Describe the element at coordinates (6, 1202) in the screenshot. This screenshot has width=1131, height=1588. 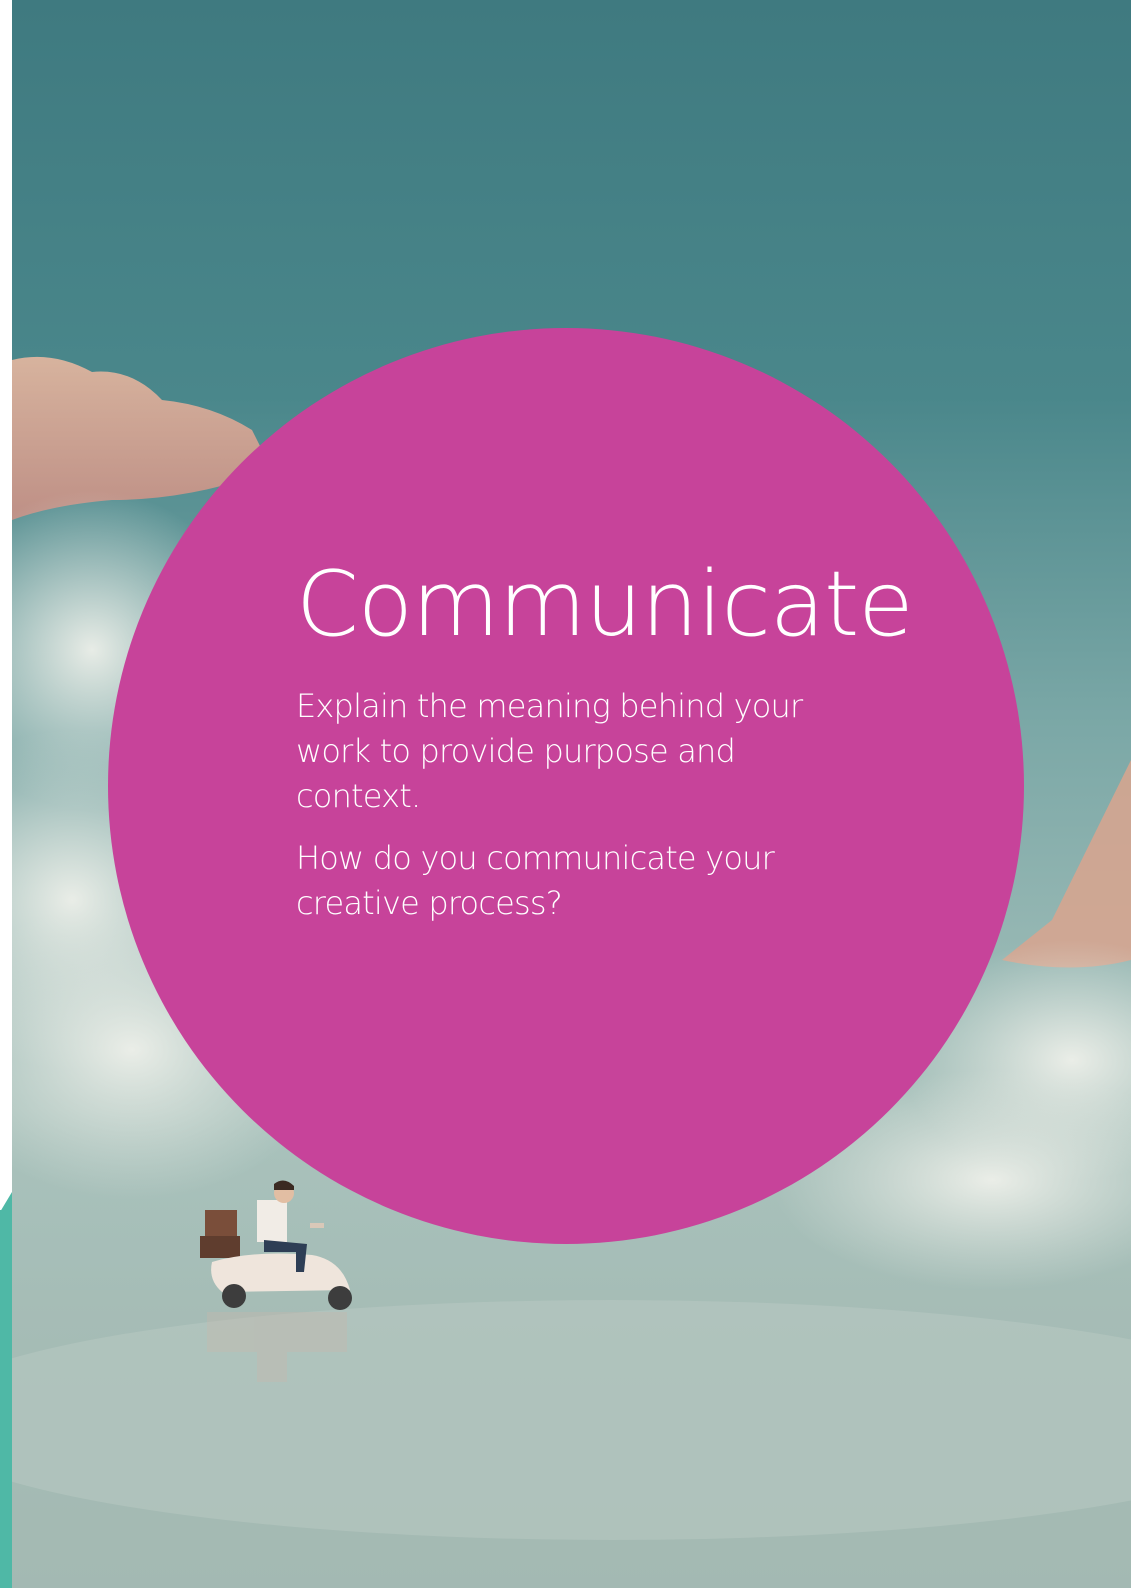
I see `left-accent-tip` at that location.